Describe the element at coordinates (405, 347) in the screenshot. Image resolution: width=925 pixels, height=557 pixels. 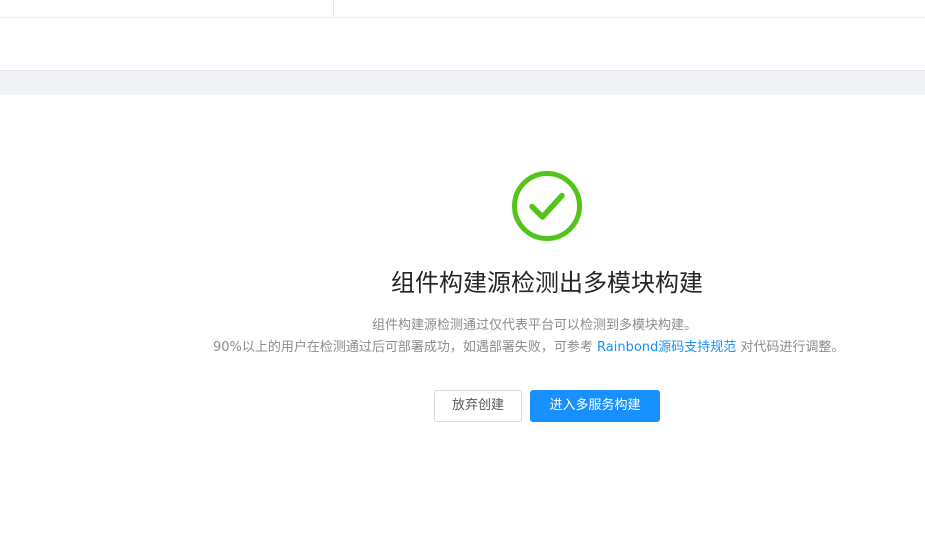
I see `description-prefix: 90%以上的用户在检测通过后可部署成功，如遇部署失败，可参考` at that location.